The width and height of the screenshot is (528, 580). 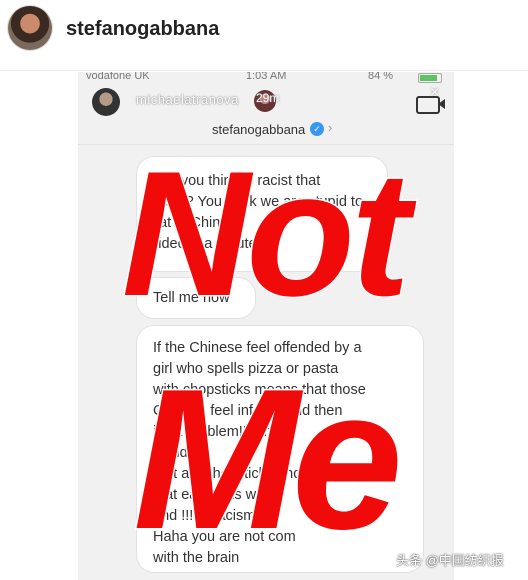 What do you see at coordinates (106, 102) in the screenshot?
I see `sender-avatar` at bounding box center [106, 102].